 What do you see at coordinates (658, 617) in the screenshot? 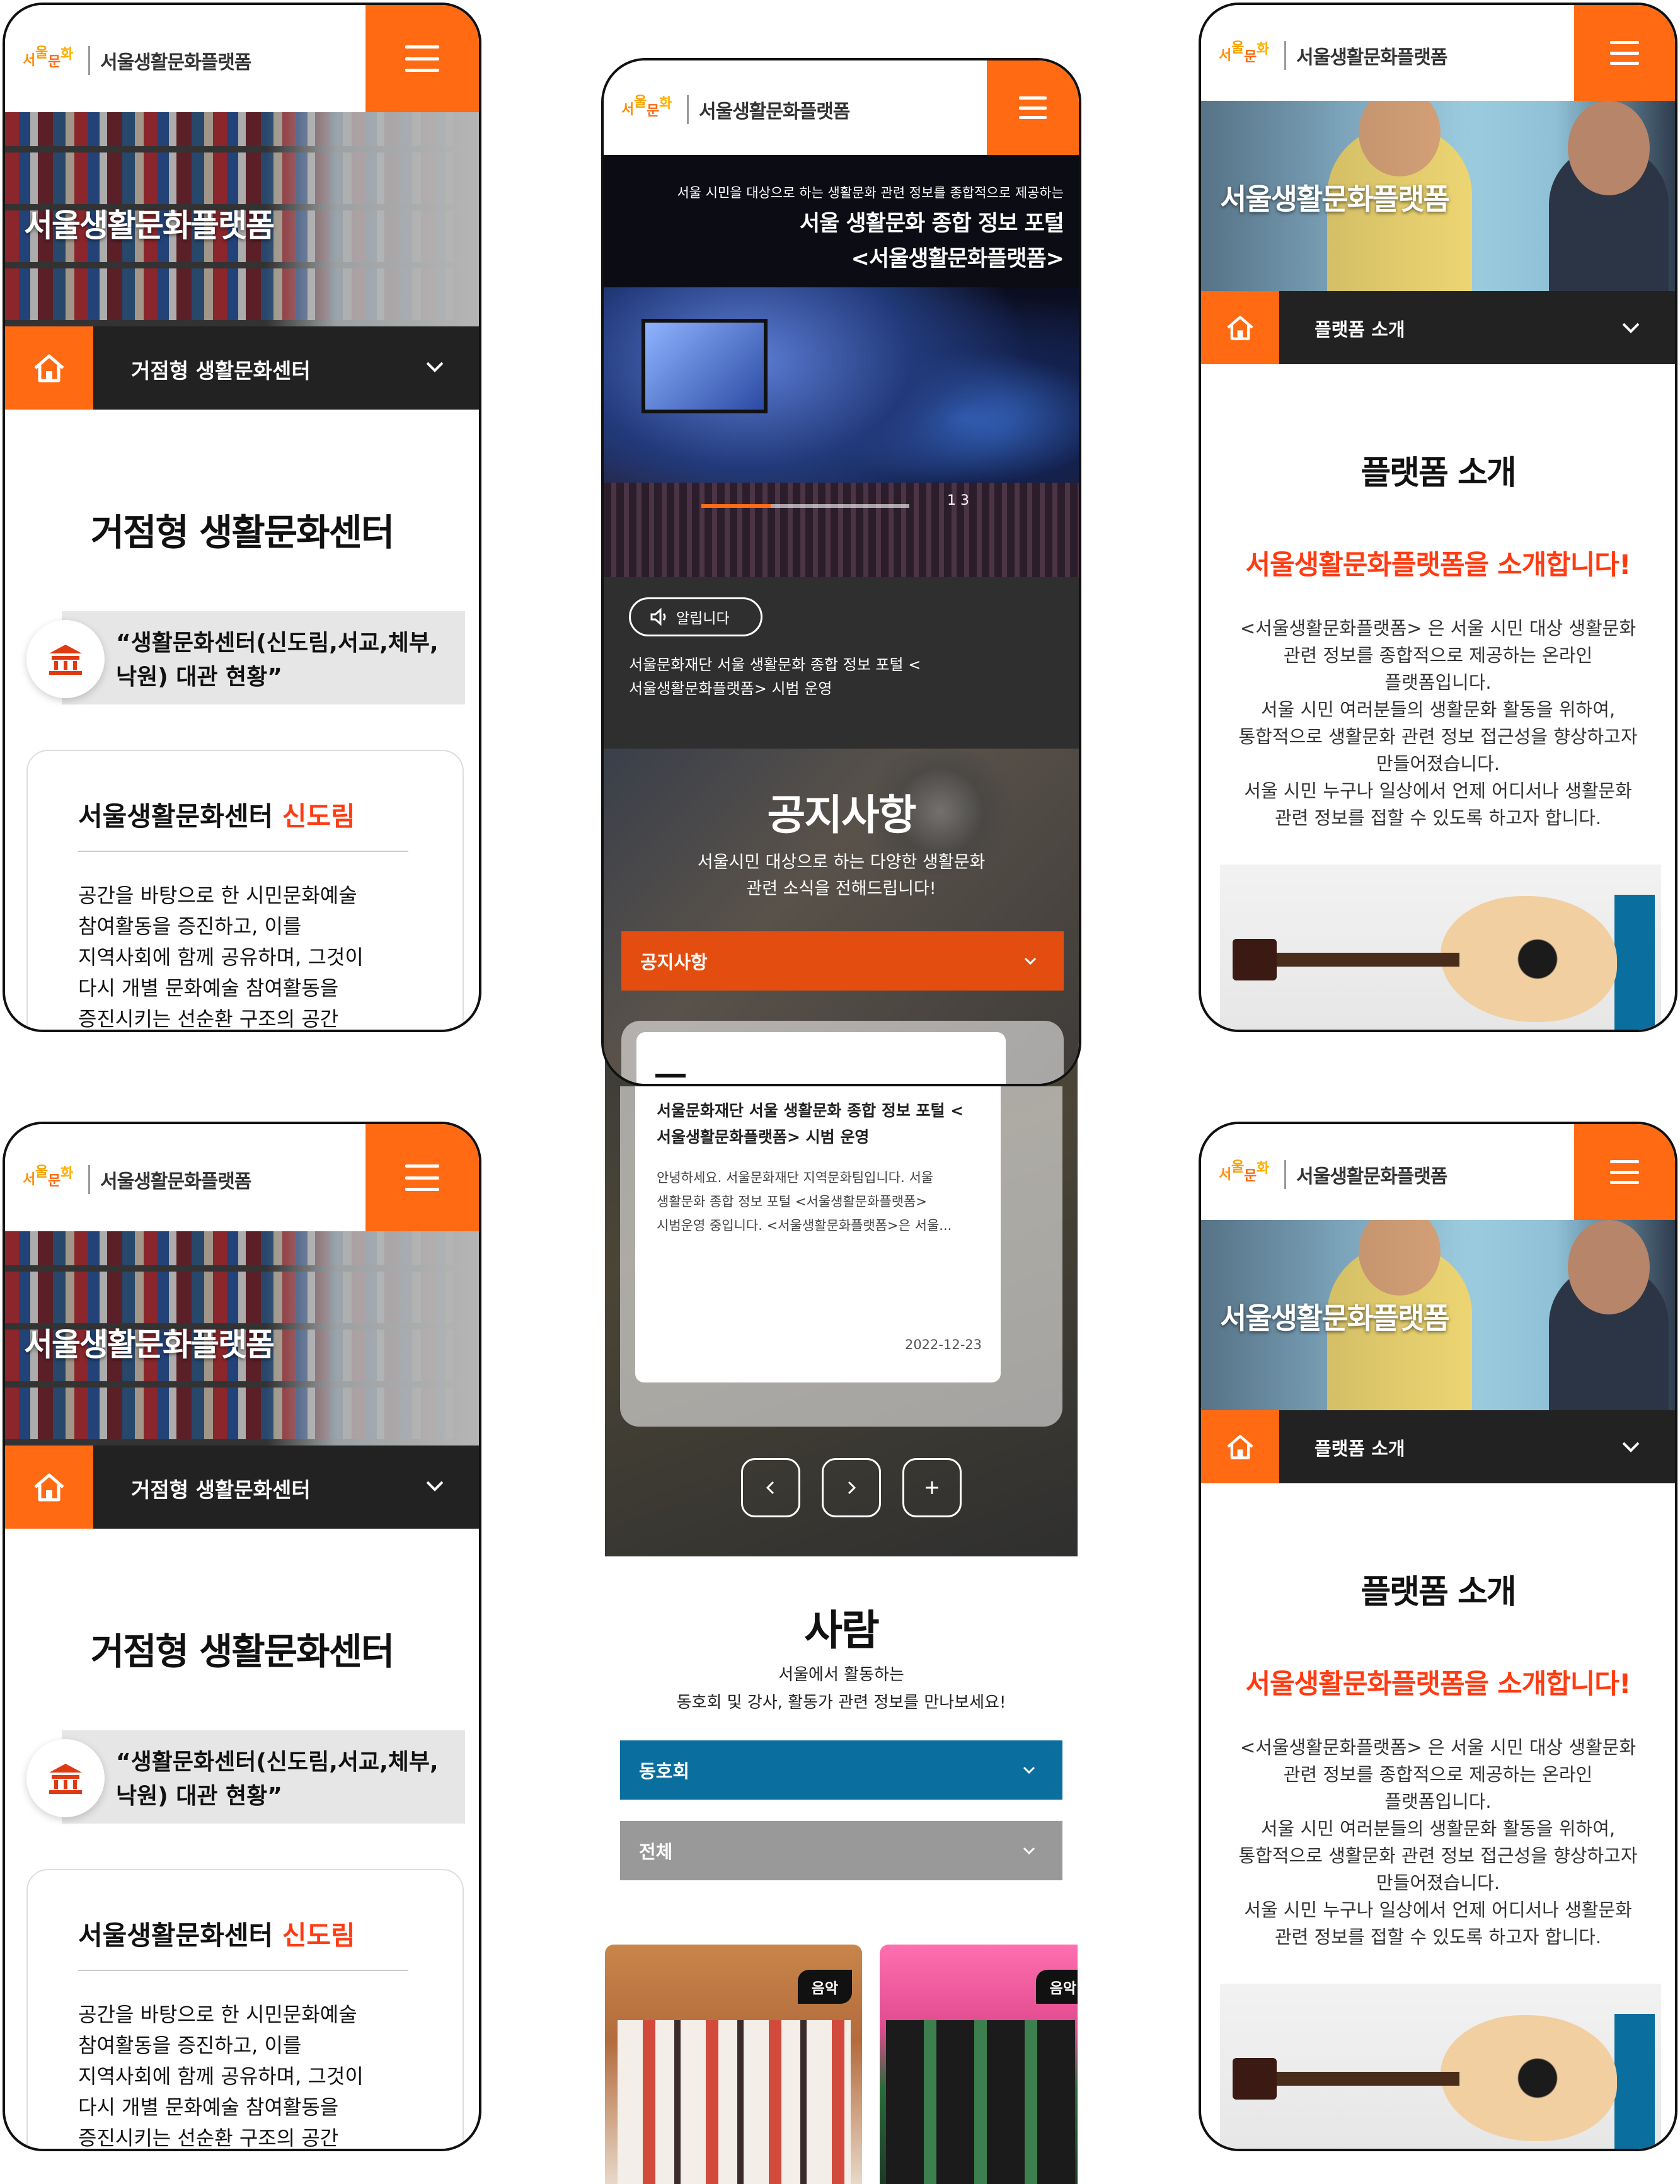
I see `speaker-icon` at bounding box center [658, 617].